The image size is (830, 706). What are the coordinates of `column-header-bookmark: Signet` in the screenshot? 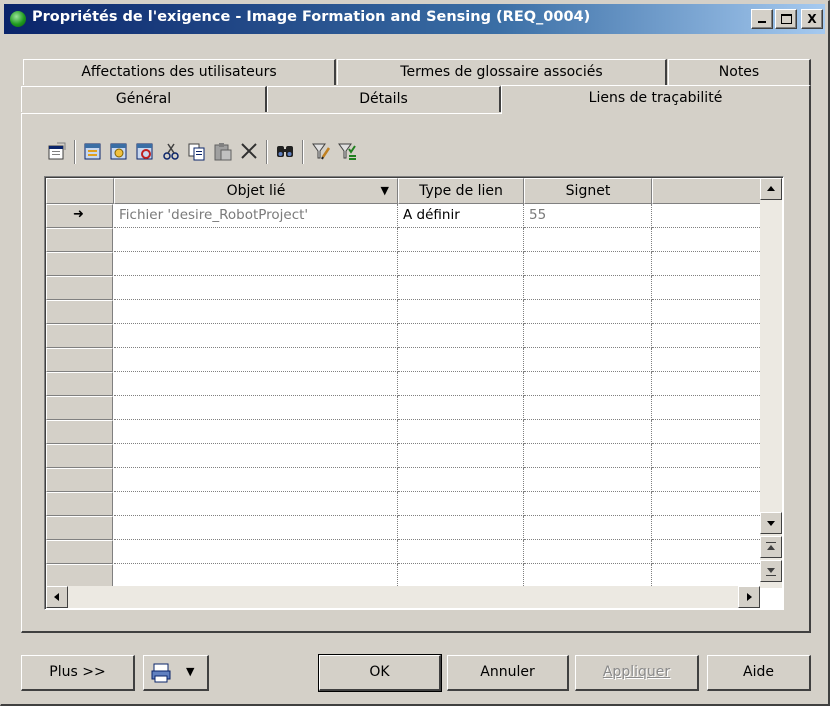 It's located at (588, 191).